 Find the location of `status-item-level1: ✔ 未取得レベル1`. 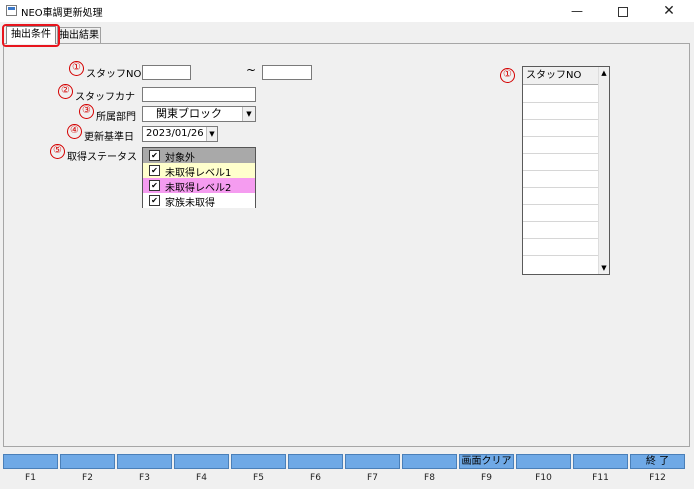

status-item-level1: ✔ 未取得レベル1 is located at coordinates (199, 171).